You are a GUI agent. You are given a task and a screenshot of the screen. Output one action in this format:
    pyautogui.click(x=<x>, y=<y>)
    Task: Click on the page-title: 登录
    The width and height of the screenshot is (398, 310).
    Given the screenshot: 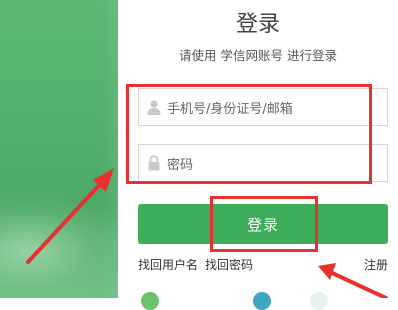 What is the action you would take?
    pyautogui.click(x=257, y=24)
    